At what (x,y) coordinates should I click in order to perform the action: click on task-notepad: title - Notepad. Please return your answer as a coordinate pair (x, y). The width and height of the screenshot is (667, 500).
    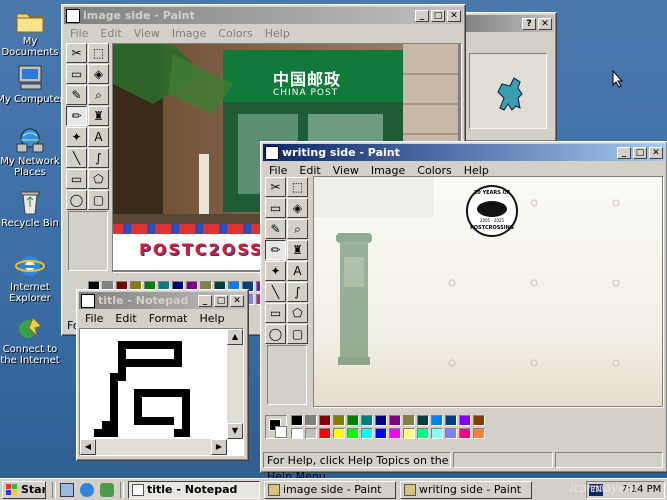
    Looking at the image, I should click on (194, 490).